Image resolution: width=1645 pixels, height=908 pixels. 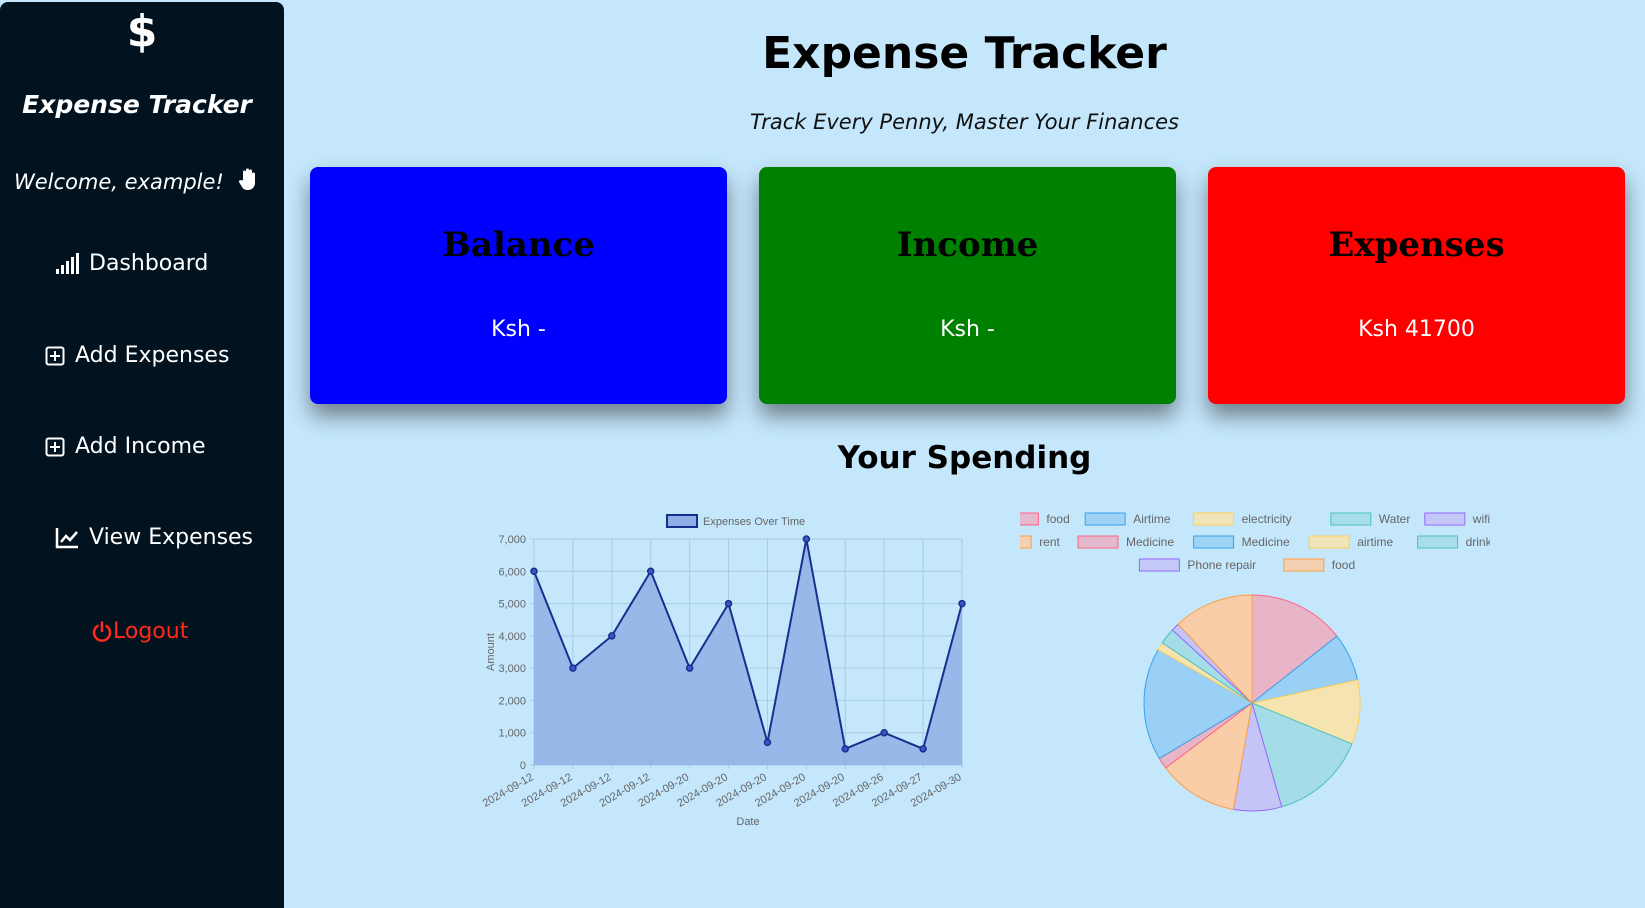 I want to click on income-card: Income Ksh -, so click(x=967, y=285).